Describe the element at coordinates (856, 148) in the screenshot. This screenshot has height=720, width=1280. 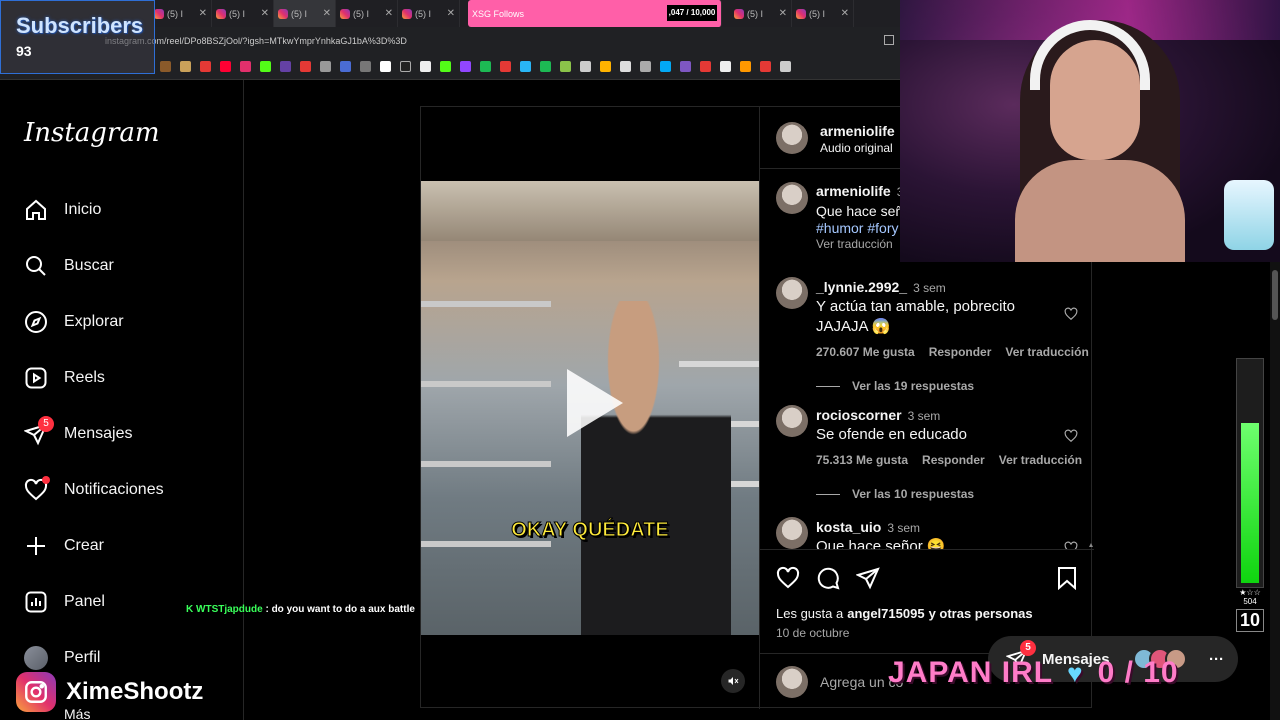
I see `audio-label: Audio original` at that location.